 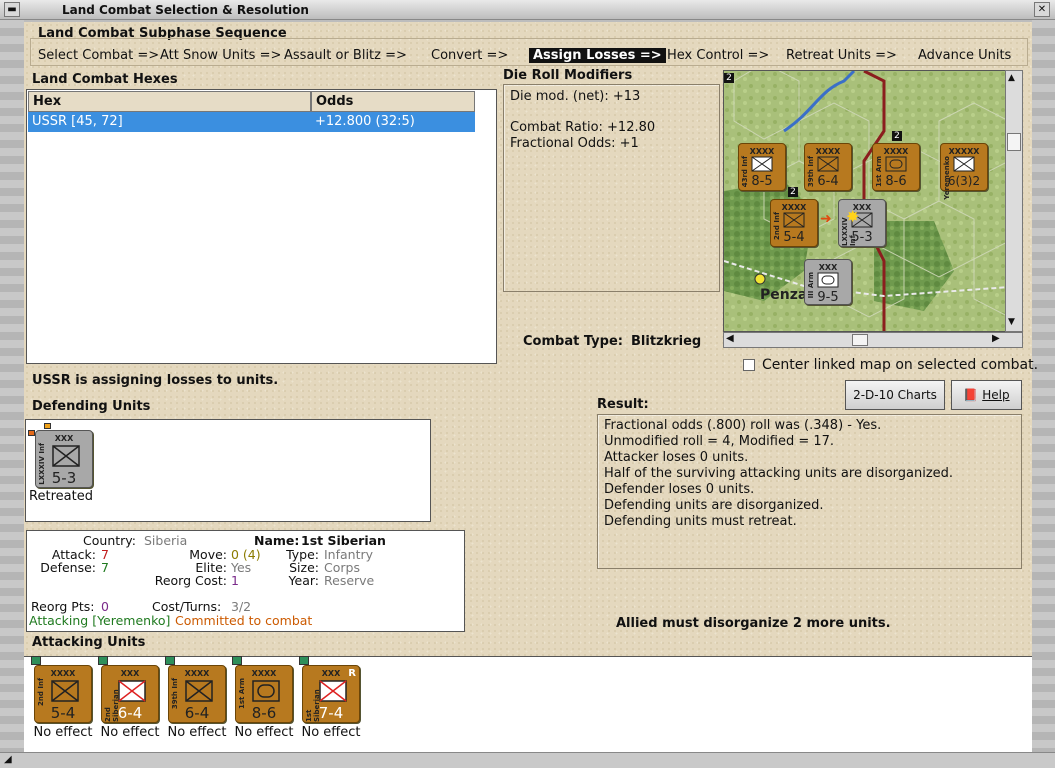 What do you see at coordinates (130, 673) in the screenshot?
I see `size-mark: XXX` at bounding box center [130, 673].